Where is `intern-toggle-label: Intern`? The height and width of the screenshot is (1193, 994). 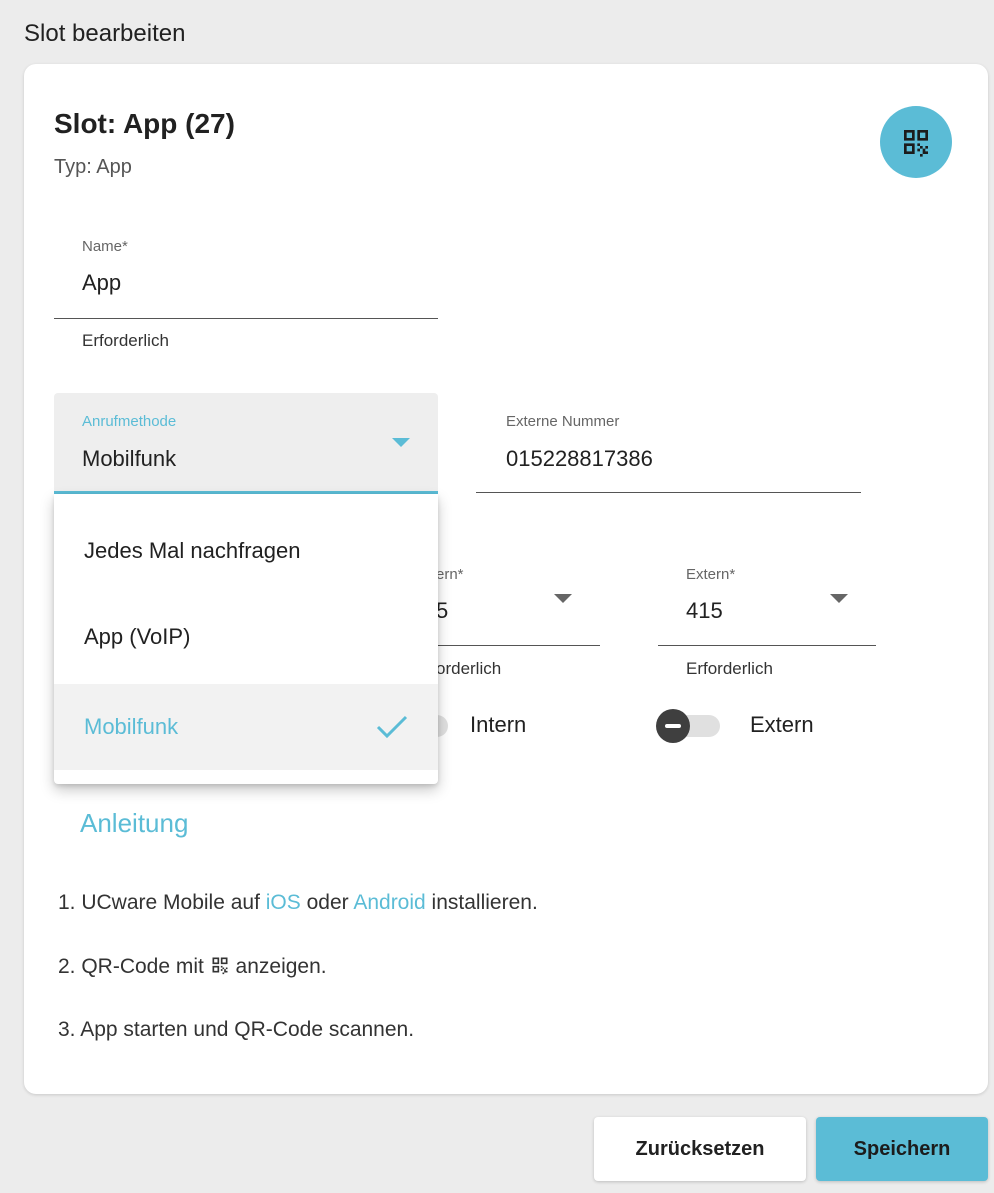 intern-toggle-label: Intern is located at coordinates (498, 724).